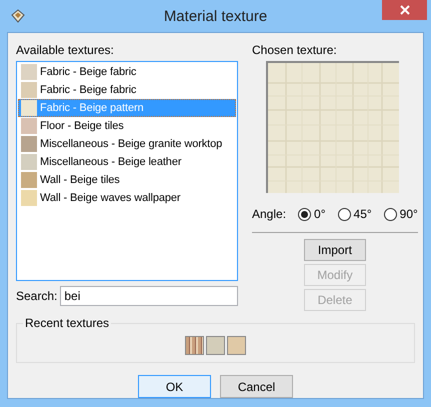 This screenshot has height=407, width=431. Describe the element at coordinates (127, 144) in the screenshot. I see `texture-item: Miscellaneous - Beige granite worktop` at that location.